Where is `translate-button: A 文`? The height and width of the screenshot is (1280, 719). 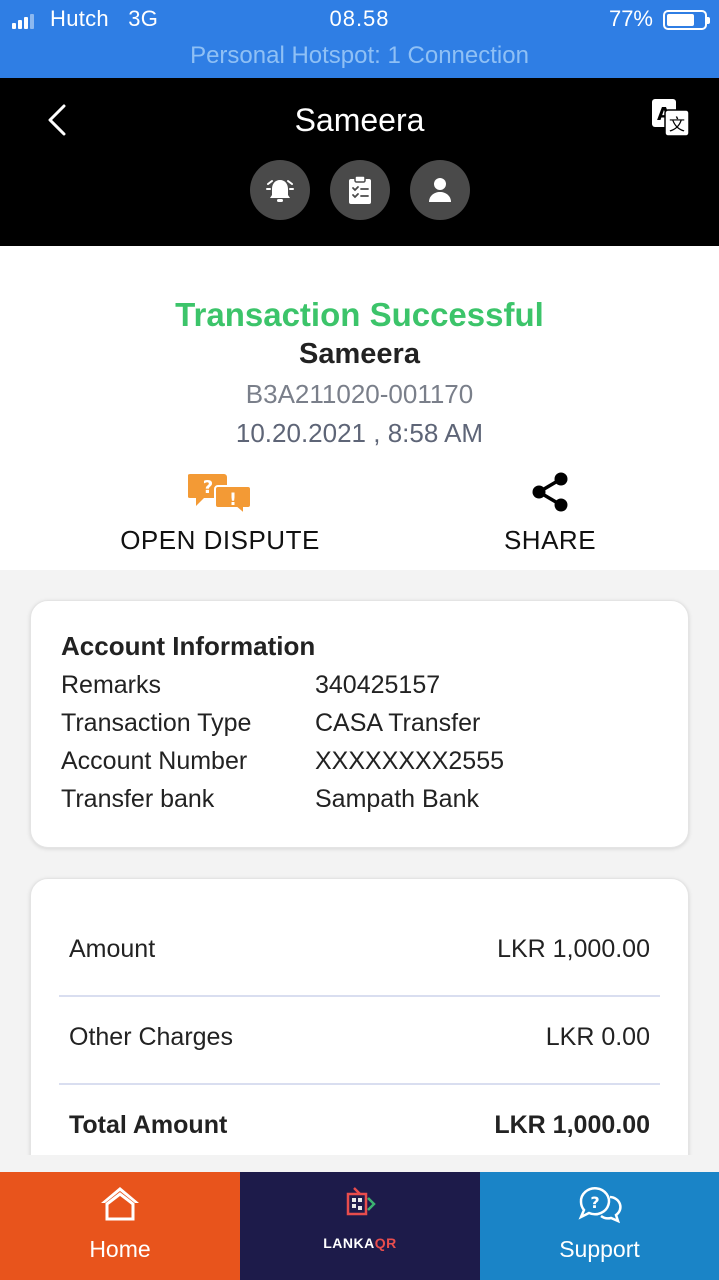 translate-button: A 文 is located at coordinates (671, 118).